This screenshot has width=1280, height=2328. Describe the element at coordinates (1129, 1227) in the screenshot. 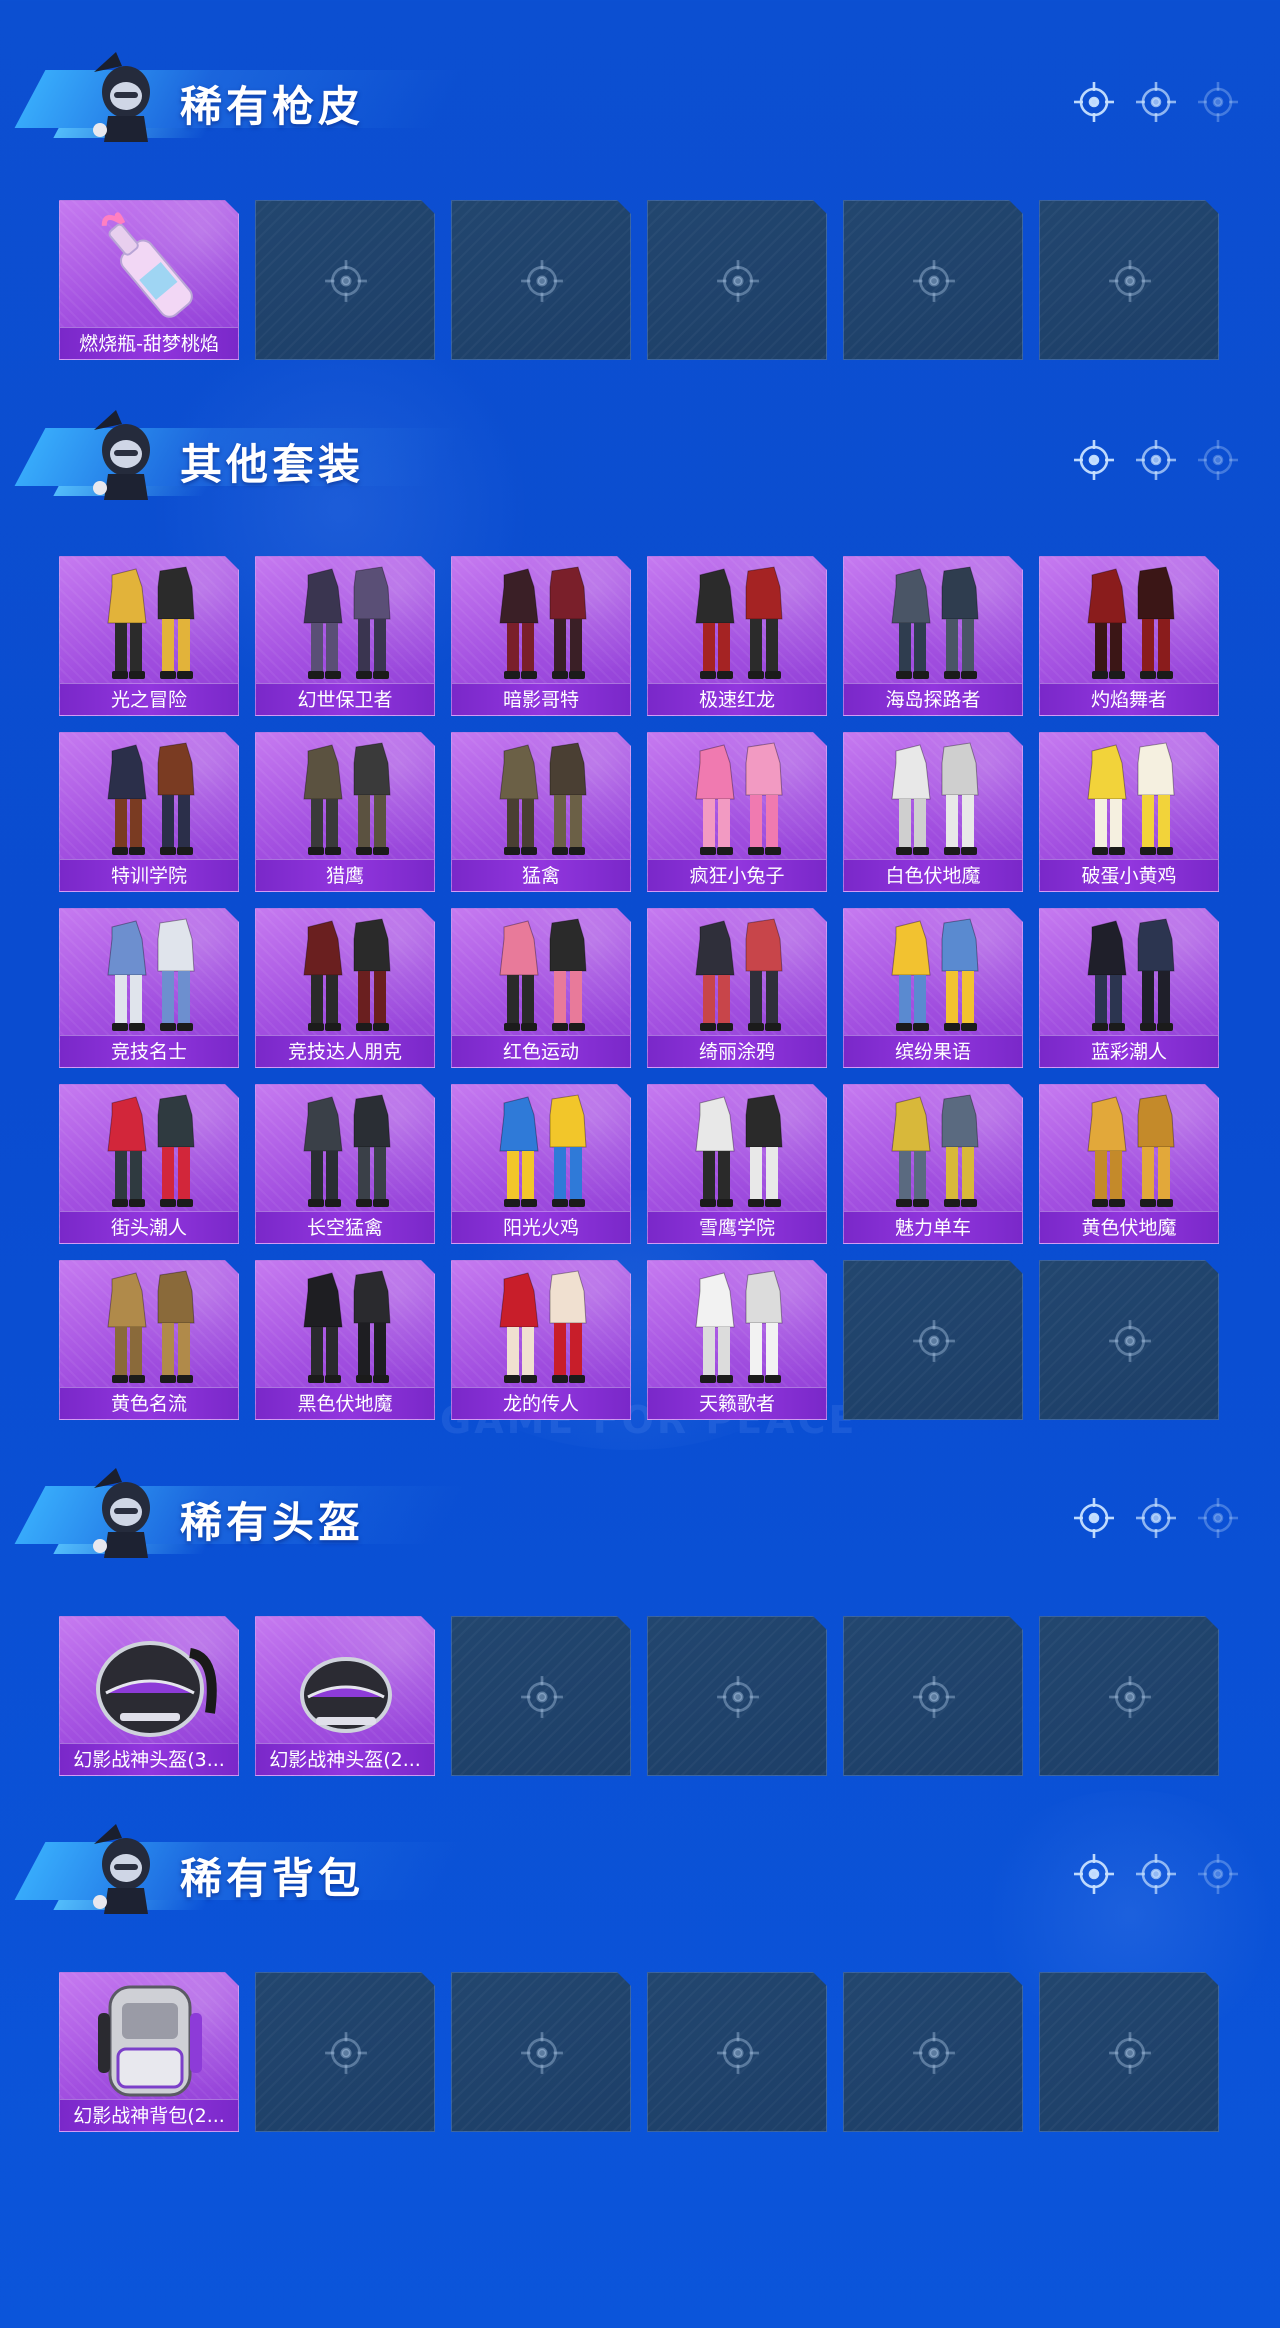

I see `item-label: 黄色伏地魔` at that location.